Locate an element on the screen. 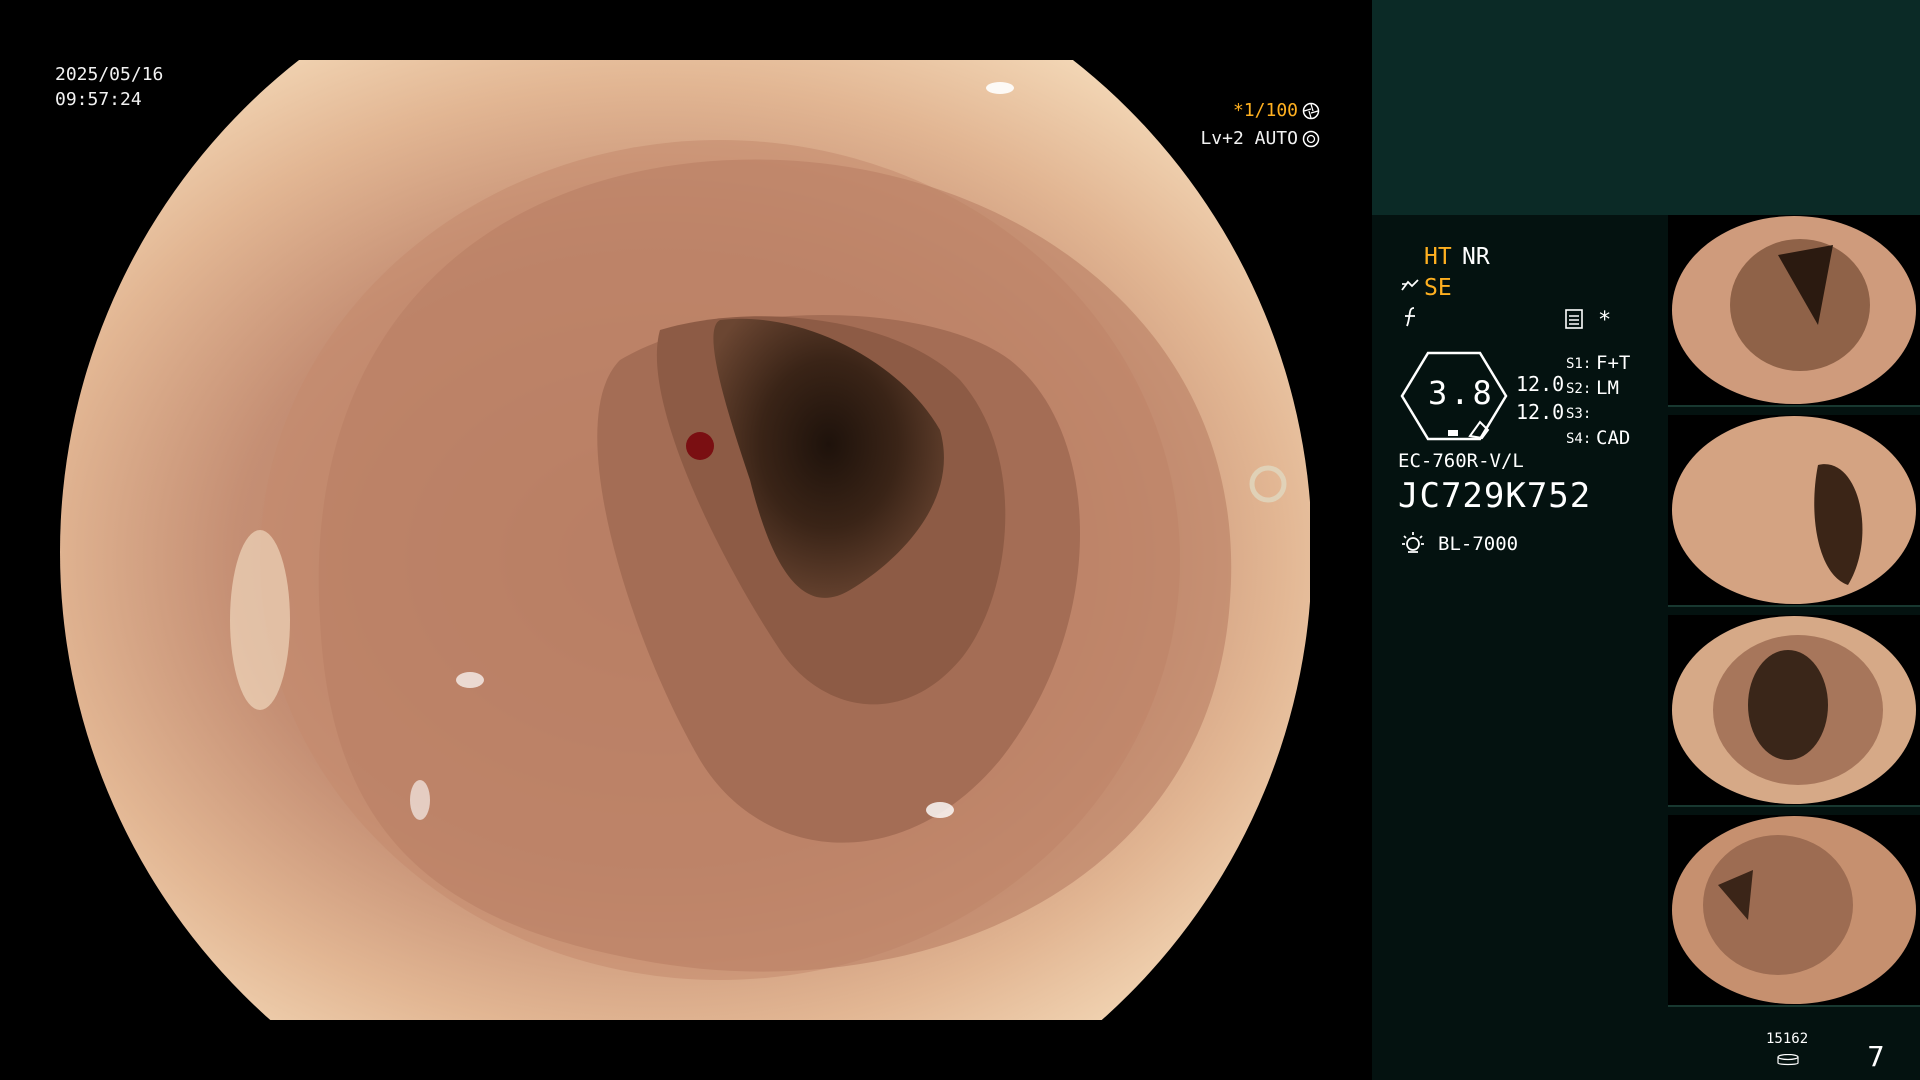  scope-model: EC-760R-V/L is located at coordinates (1461, 461).